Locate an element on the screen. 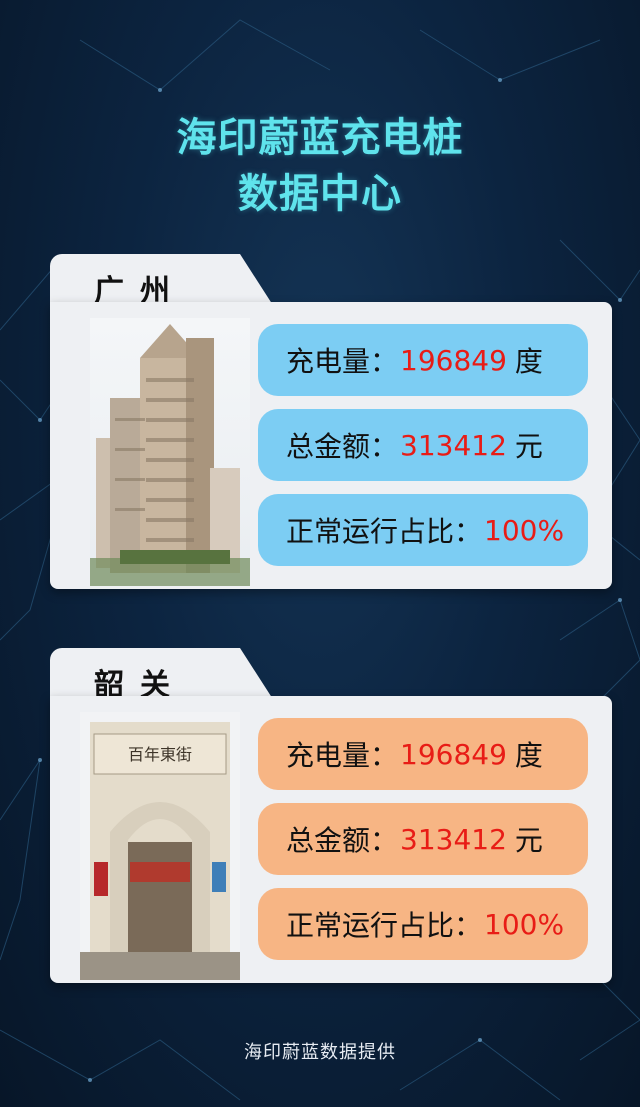 The image size is (640, 1107). building-photo is located at coordinates (170, 452).